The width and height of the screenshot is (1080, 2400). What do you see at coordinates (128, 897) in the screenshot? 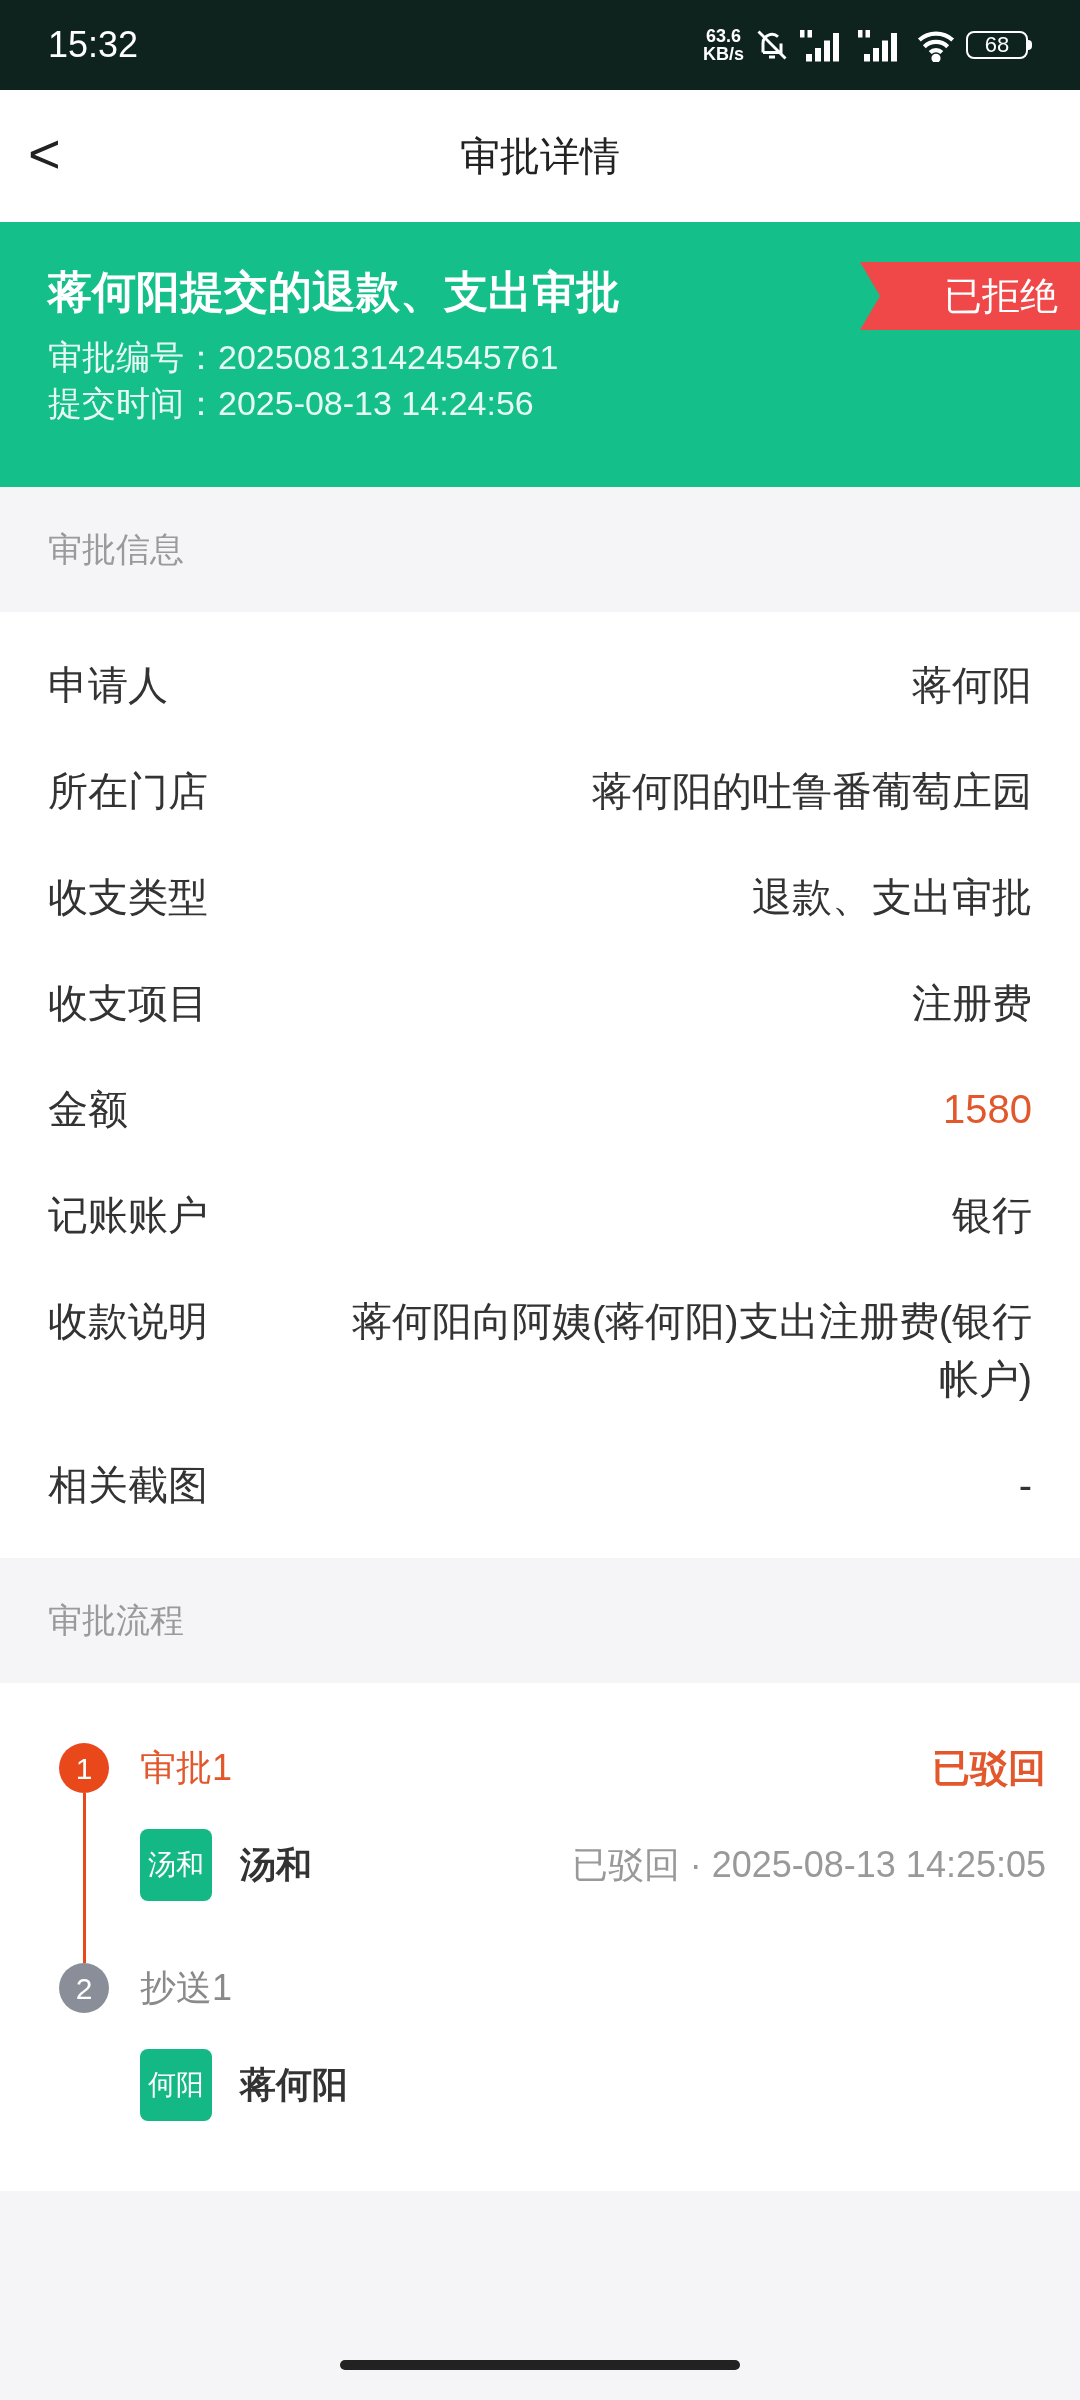
I see `field-label: 收支类型` at bounding box center [128, 897].